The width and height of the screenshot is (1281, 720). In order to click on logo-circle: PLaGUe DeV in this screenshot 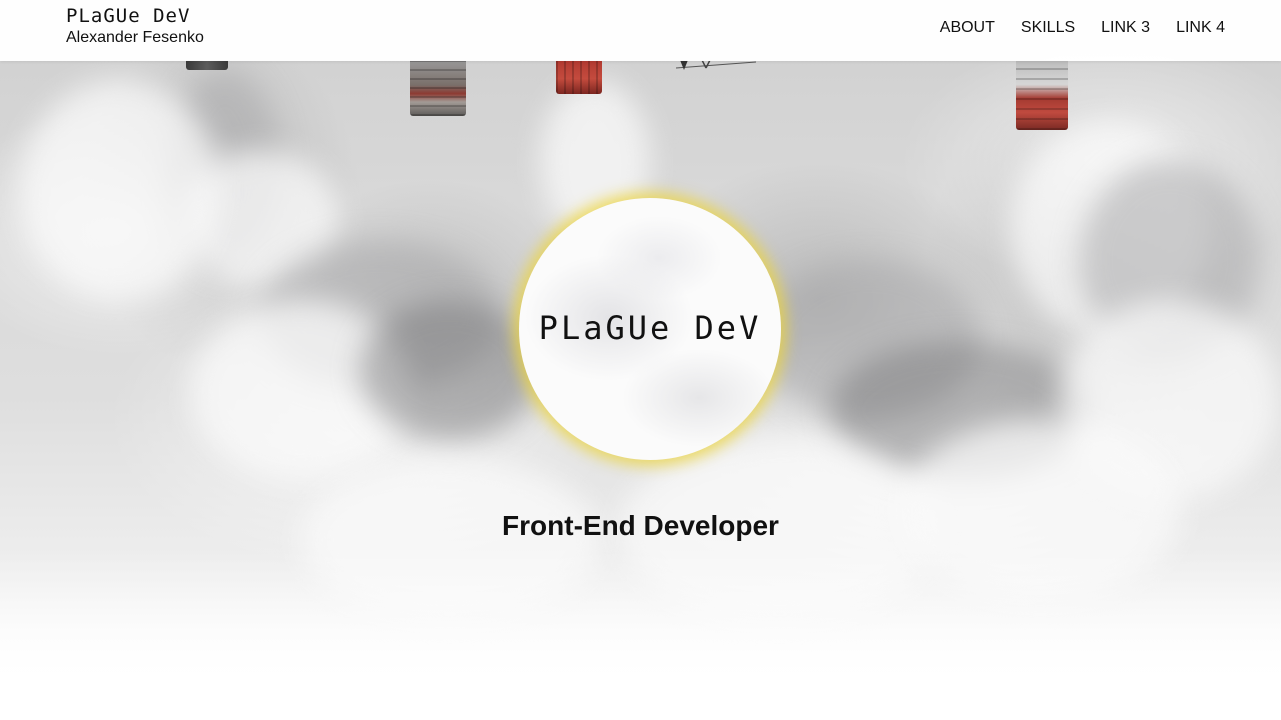, I will do `click(650, 329)`.